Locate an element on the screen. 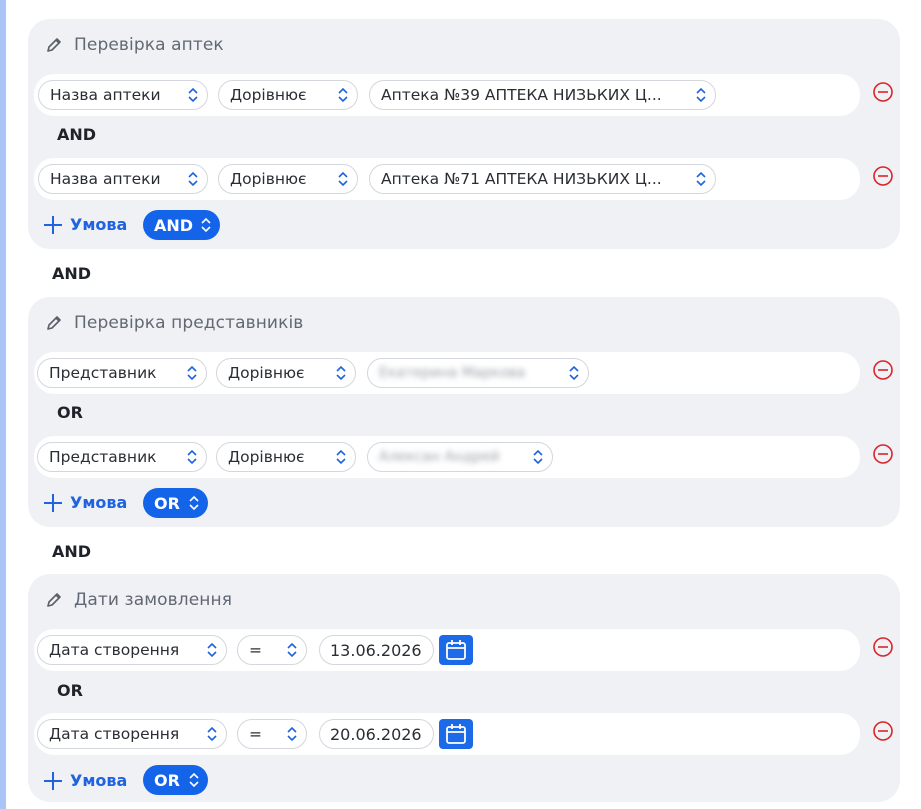 The image size is (921, 809). group-header: Перевірка аптек is located at coordinates (134, 45).